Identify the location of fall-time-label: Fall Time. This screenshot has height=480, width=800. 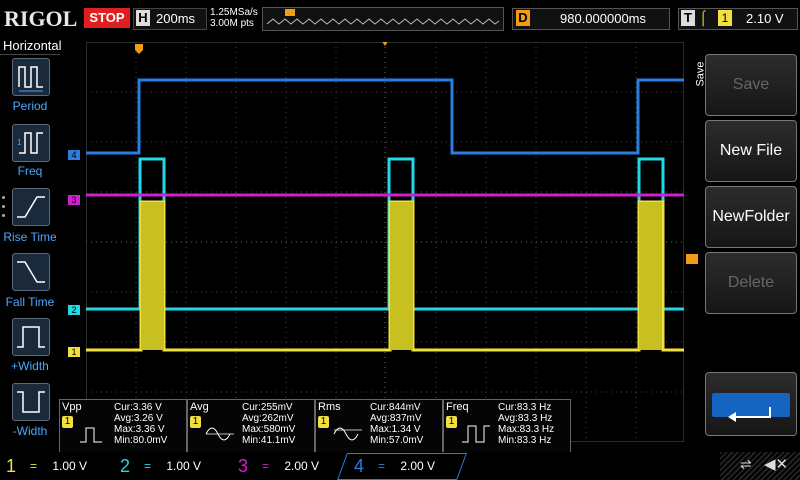
(30, 302).